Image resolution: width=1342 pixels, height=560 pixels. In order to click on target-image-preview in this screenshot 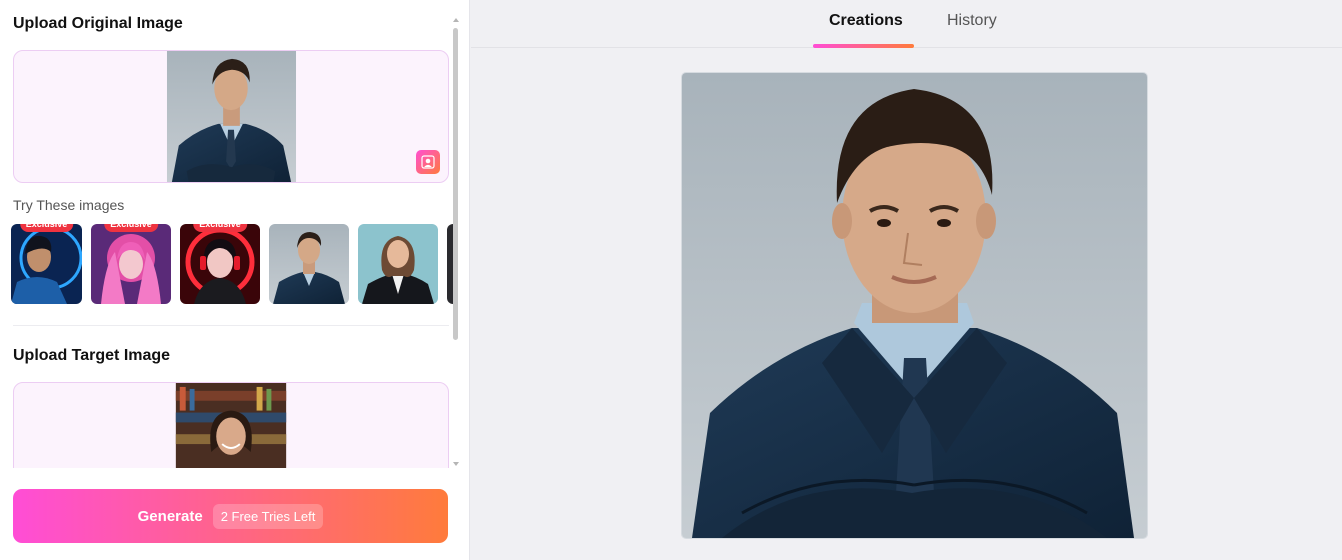, I will do `click(231, 425)`.